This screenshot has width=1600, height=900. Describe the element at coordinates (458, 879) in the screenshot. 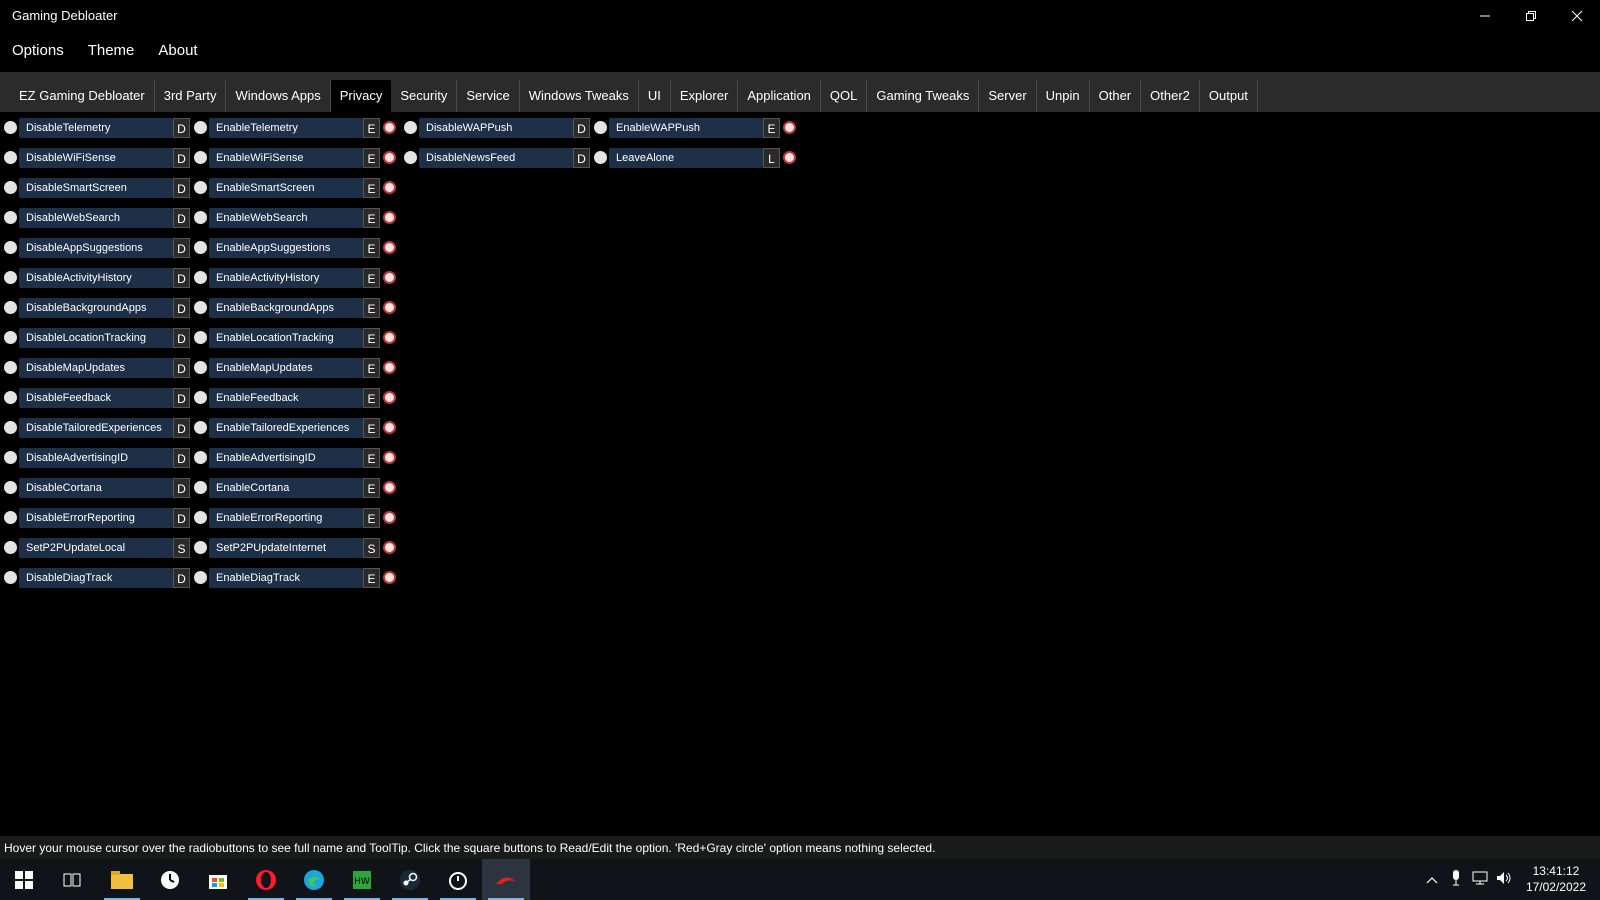

I see `taskbar-timer-app` at that location.